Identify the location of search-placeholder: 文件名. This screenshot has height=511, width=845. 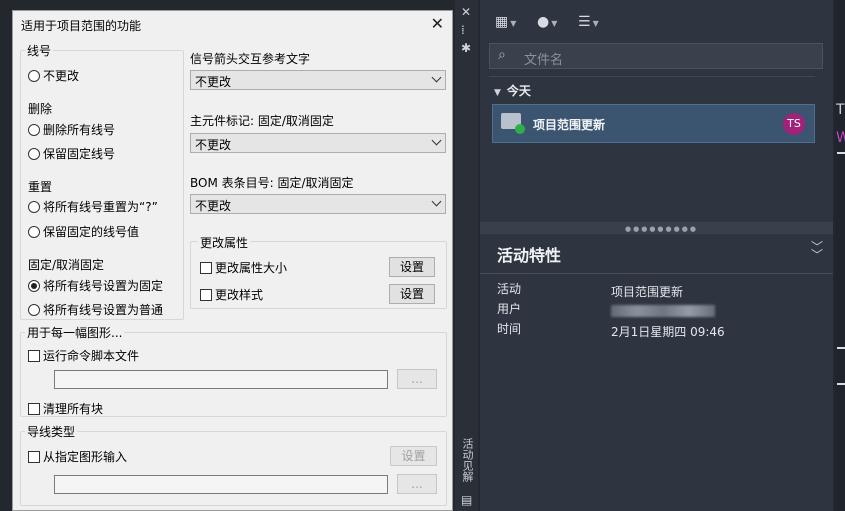
(544, 60).